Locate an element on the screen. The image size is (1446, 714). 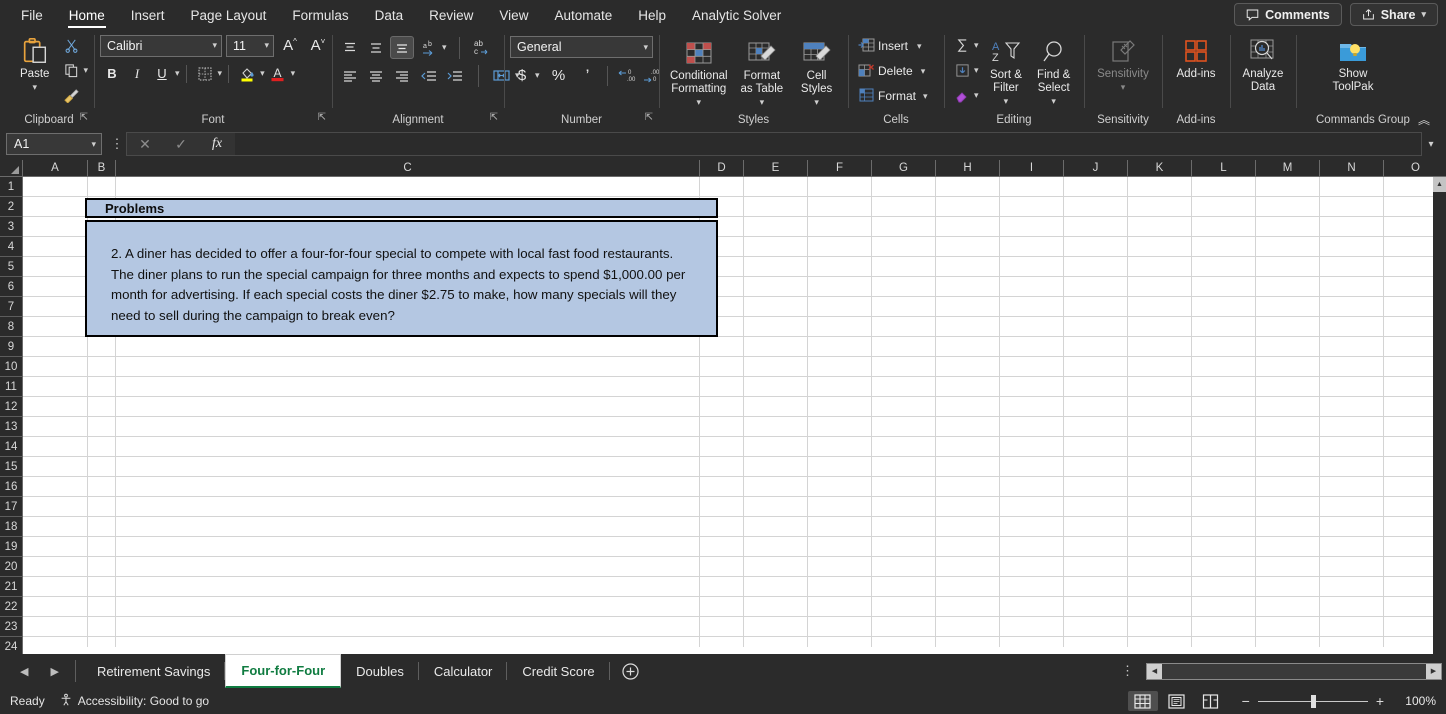
confirm-entry-button: ✓ is located at coordinates (181, 144).